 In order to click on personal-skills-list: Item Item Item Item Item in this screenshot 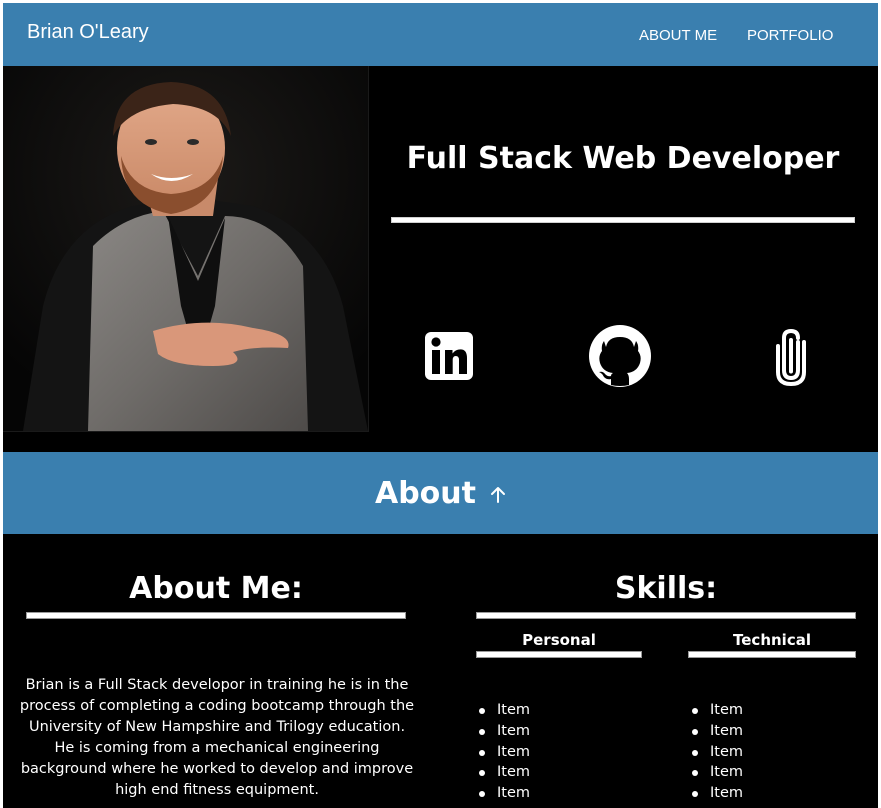, I will do `click(503, 752)`.